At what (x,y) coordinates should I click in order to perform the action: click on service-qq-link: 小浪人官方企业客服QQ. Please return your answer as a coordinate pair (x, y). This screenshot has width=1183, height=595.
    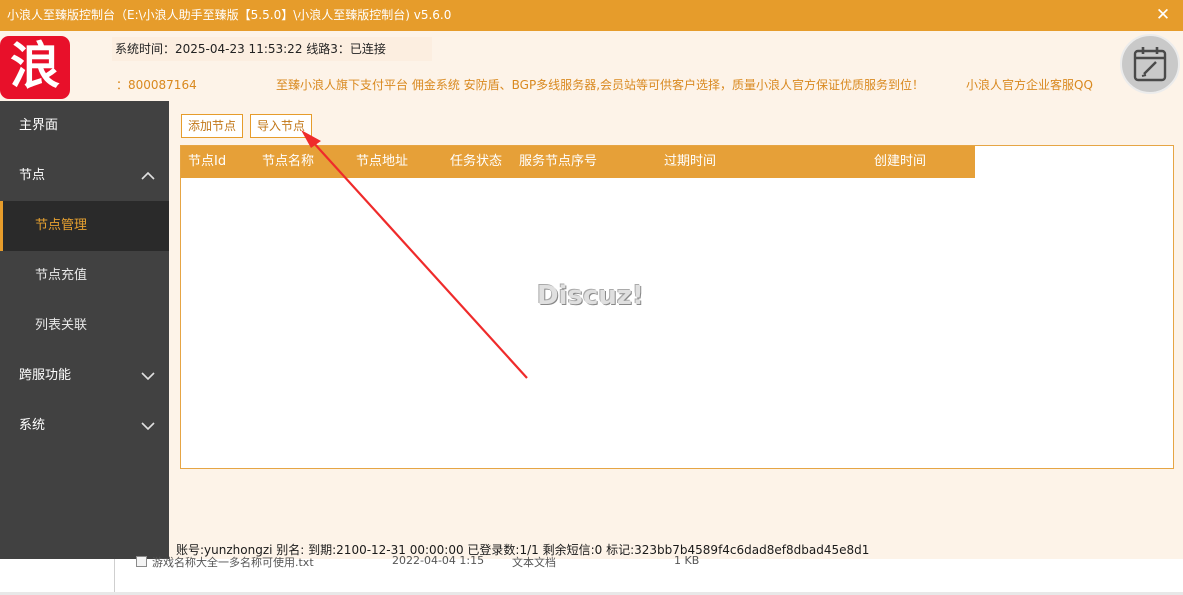
    Looking at the image, I should click on (1029, 84).